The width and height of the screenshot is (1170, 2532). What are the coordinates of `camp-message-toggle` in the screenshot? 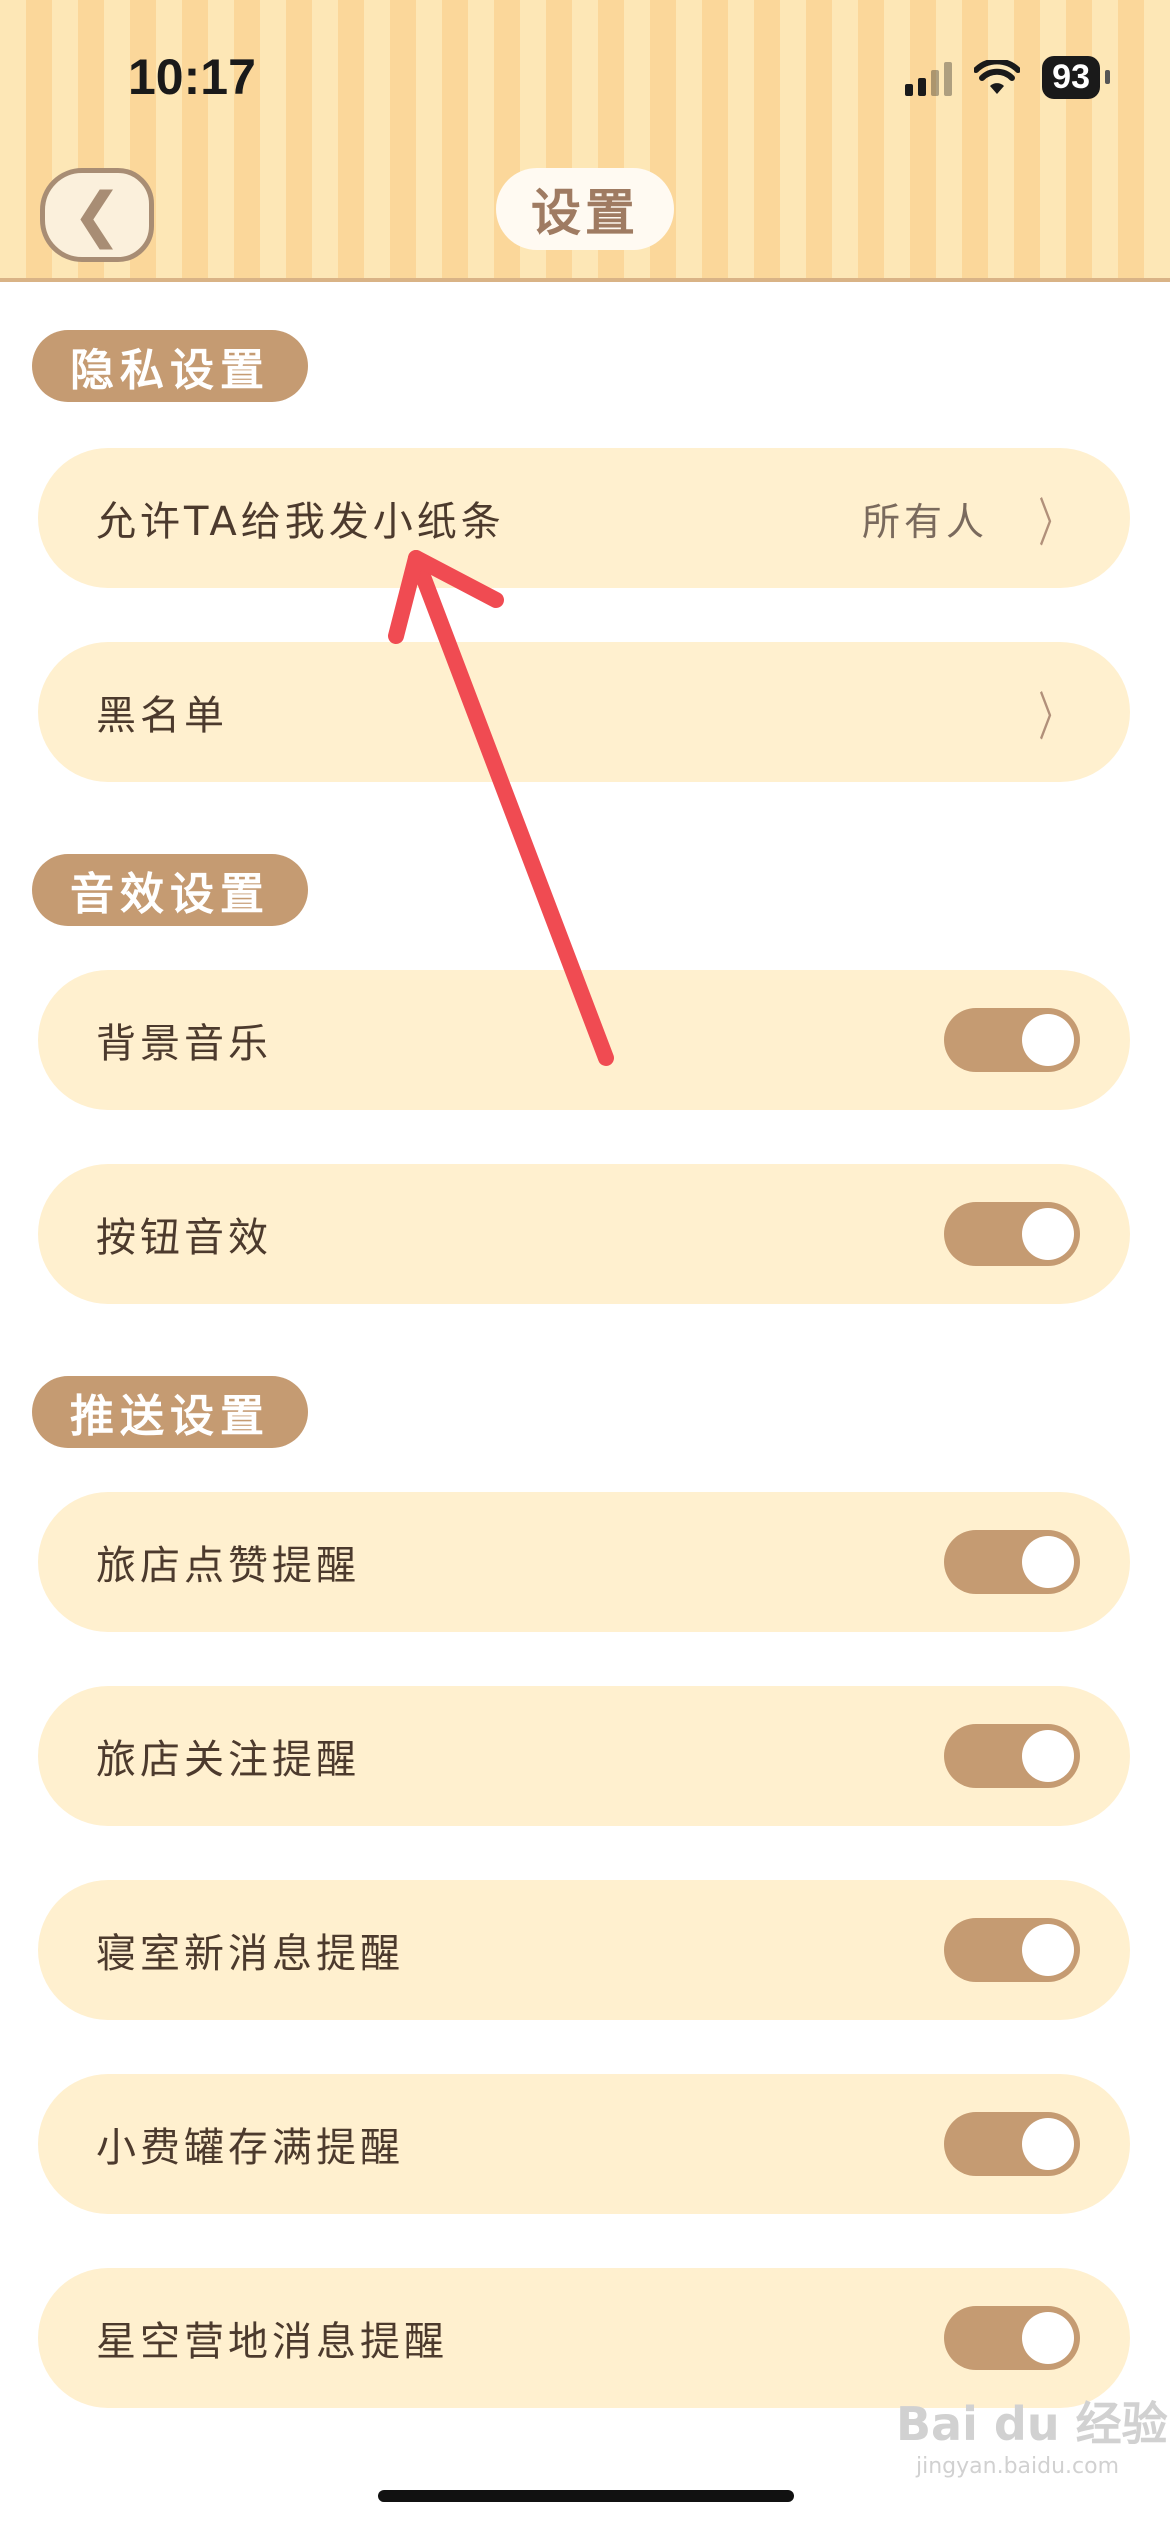 It's located at (1012, 2338).